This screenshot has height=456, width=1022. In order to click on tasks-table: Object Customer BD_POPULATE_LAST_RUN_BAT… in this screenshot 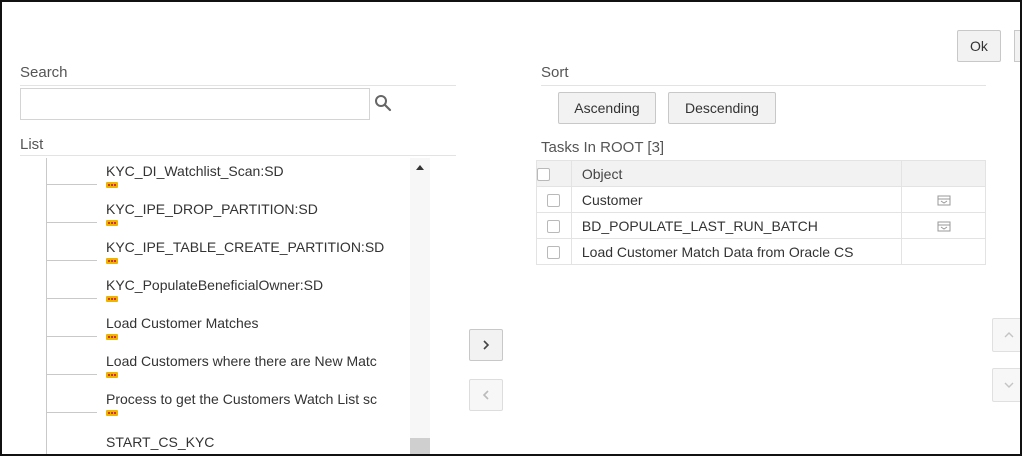, I will do `click(761, 212)`.